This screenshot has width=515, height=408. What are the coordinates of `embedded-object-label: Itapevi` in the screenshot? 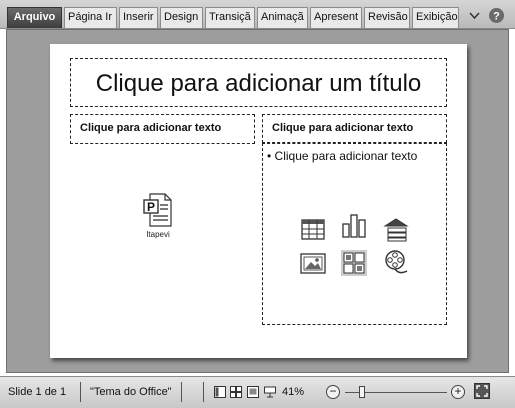 It's located at (158, 234).